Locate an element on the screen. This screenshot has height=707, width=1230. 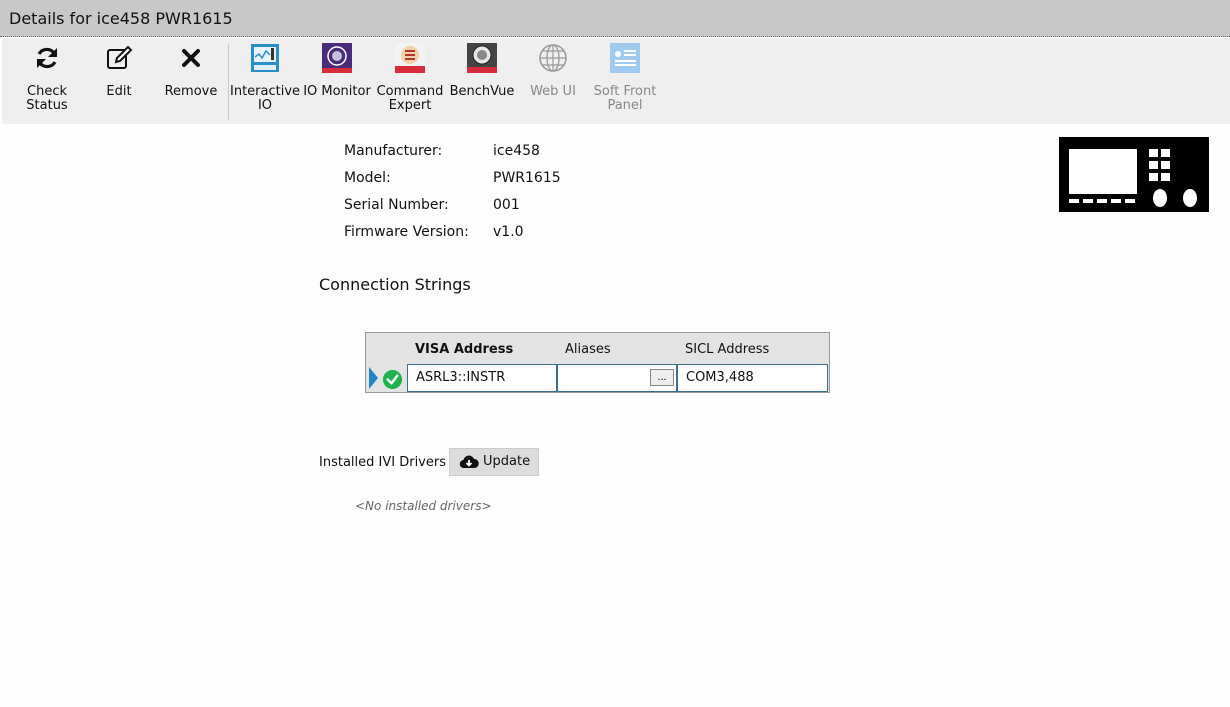
io-monitor-icon is located at coordinates (337, 58).